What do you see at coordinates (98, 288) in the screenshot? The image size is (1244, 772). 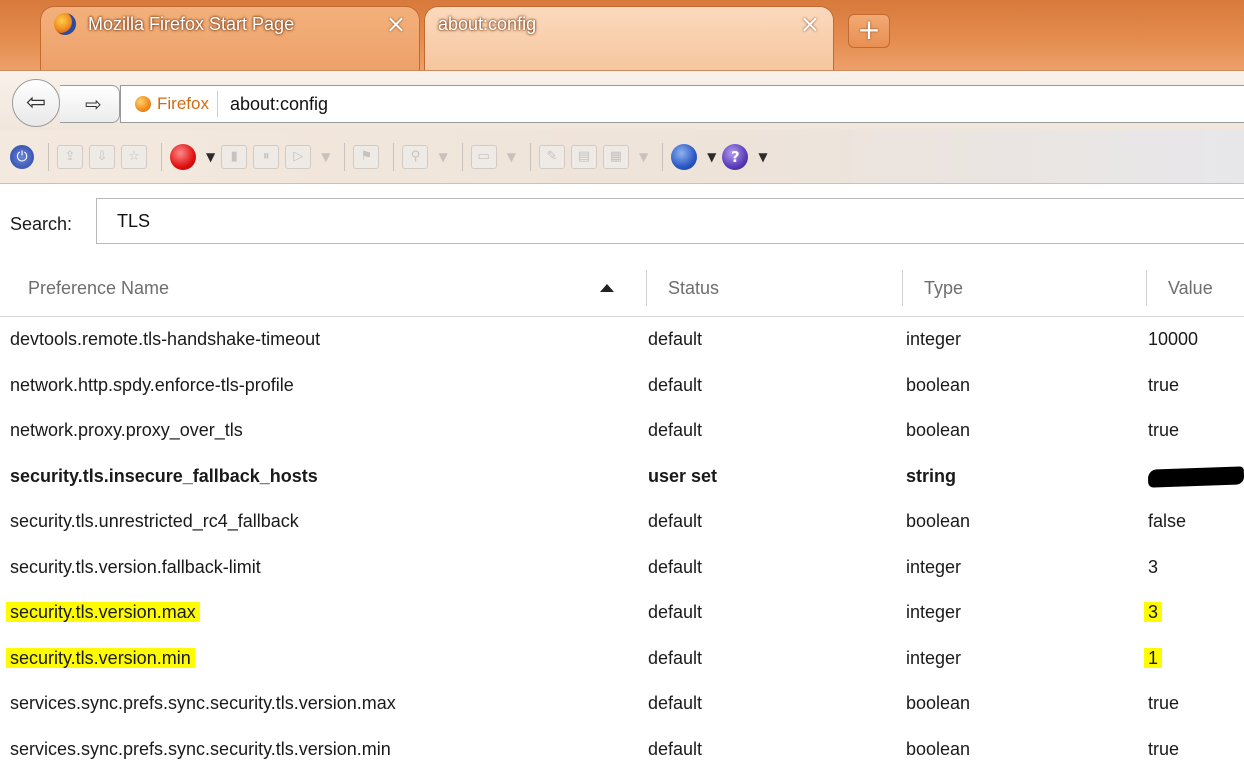 I see `column-header-preference-name: Preference Name` at bounding box center [98, 288].